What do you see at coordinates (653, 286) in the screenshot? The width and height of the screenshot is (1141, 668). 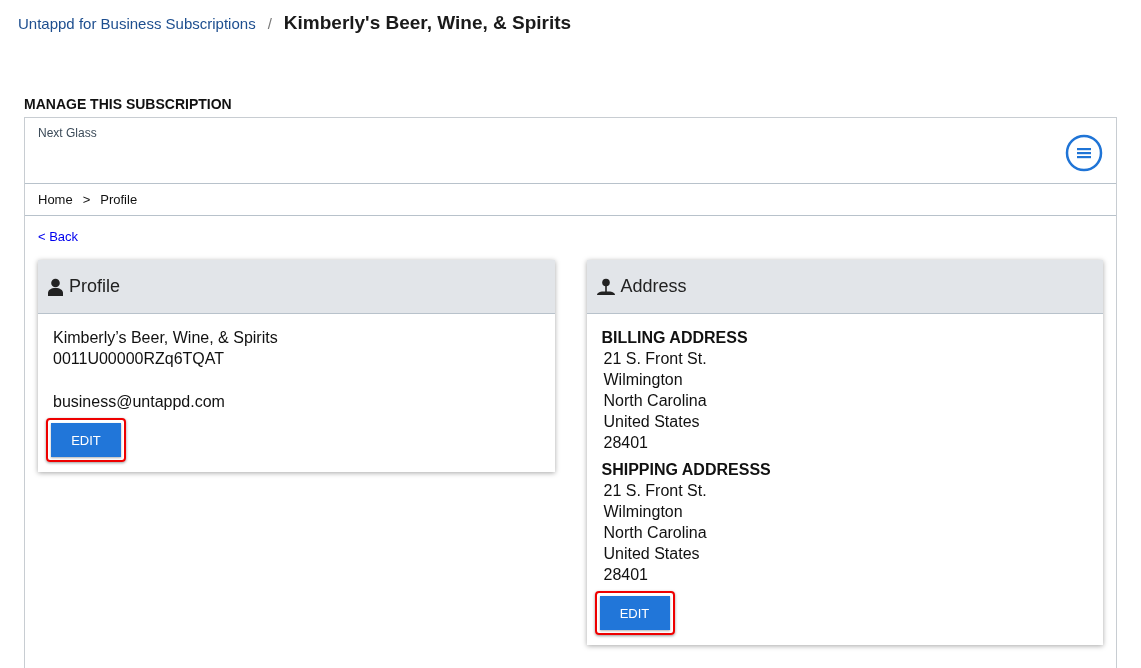 I see `card-title: Address` at bounding box center [653, 286].